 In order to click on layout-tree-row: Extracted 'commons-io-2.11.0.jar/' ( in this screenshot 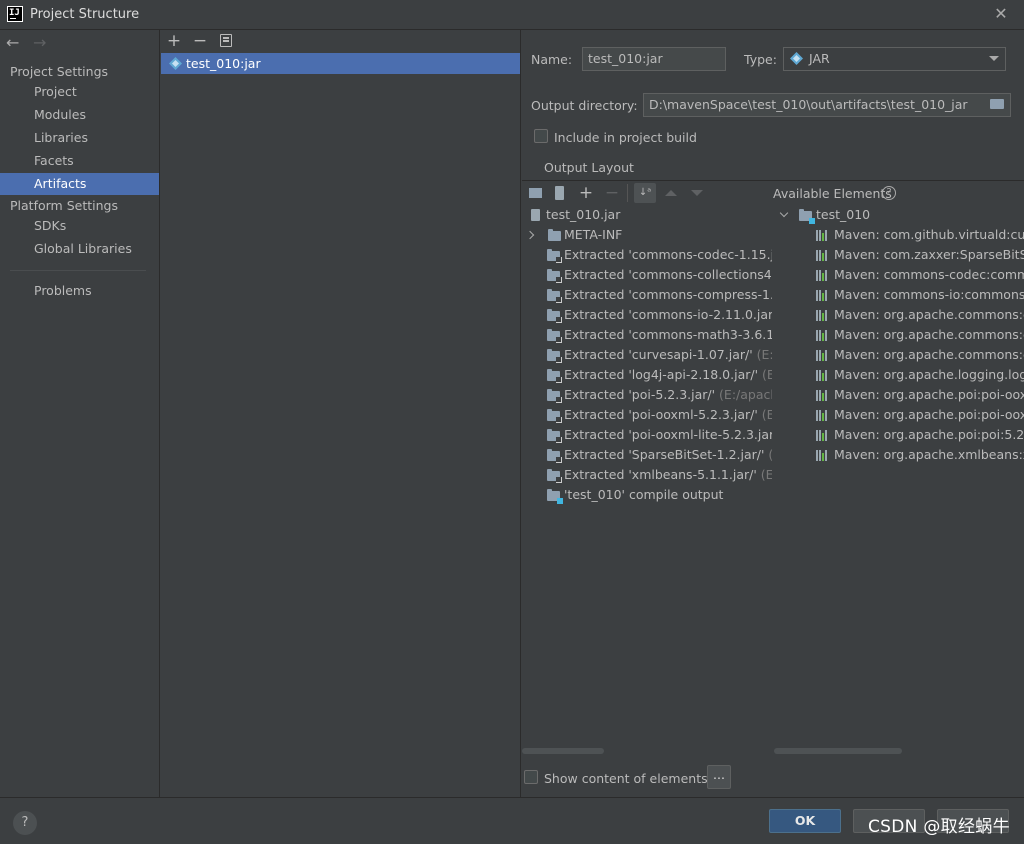, I will do `click(647, 315)`.